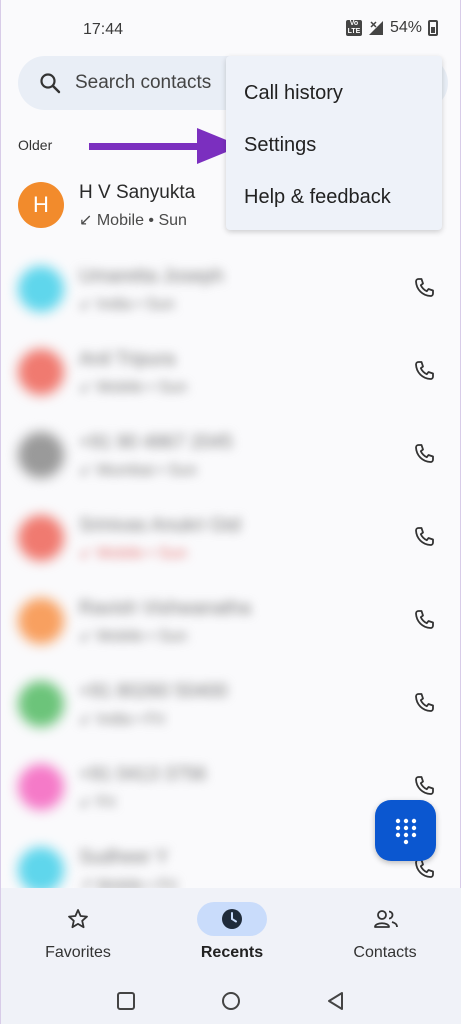  Describe the element at coordinates (385, 952) in the screenshot. I see `nav-contacts-label: Contacts` at that location.